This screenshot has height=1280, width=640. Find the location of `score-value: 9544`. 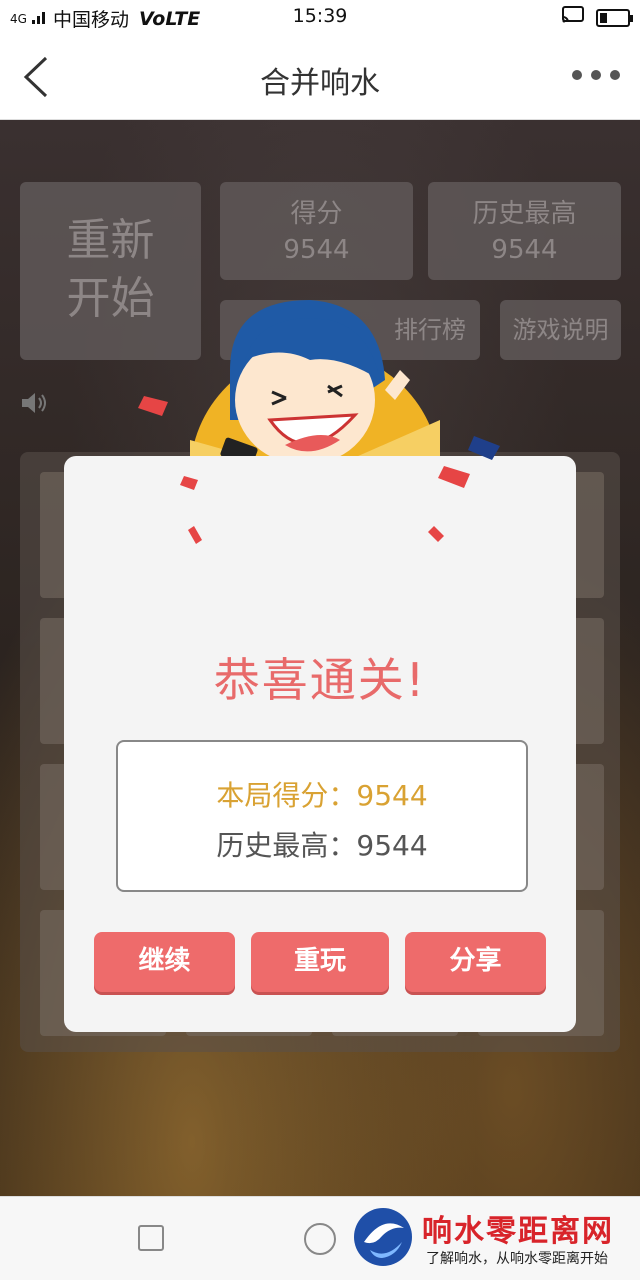

score-value: 9544 is located at coordinates (316, 250).